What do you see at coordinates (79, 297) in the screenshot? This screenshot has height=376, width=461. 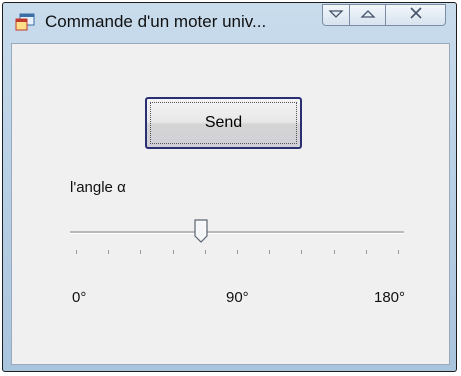 I see `scale-min-label: 0°` at bounding box center [79, 297].